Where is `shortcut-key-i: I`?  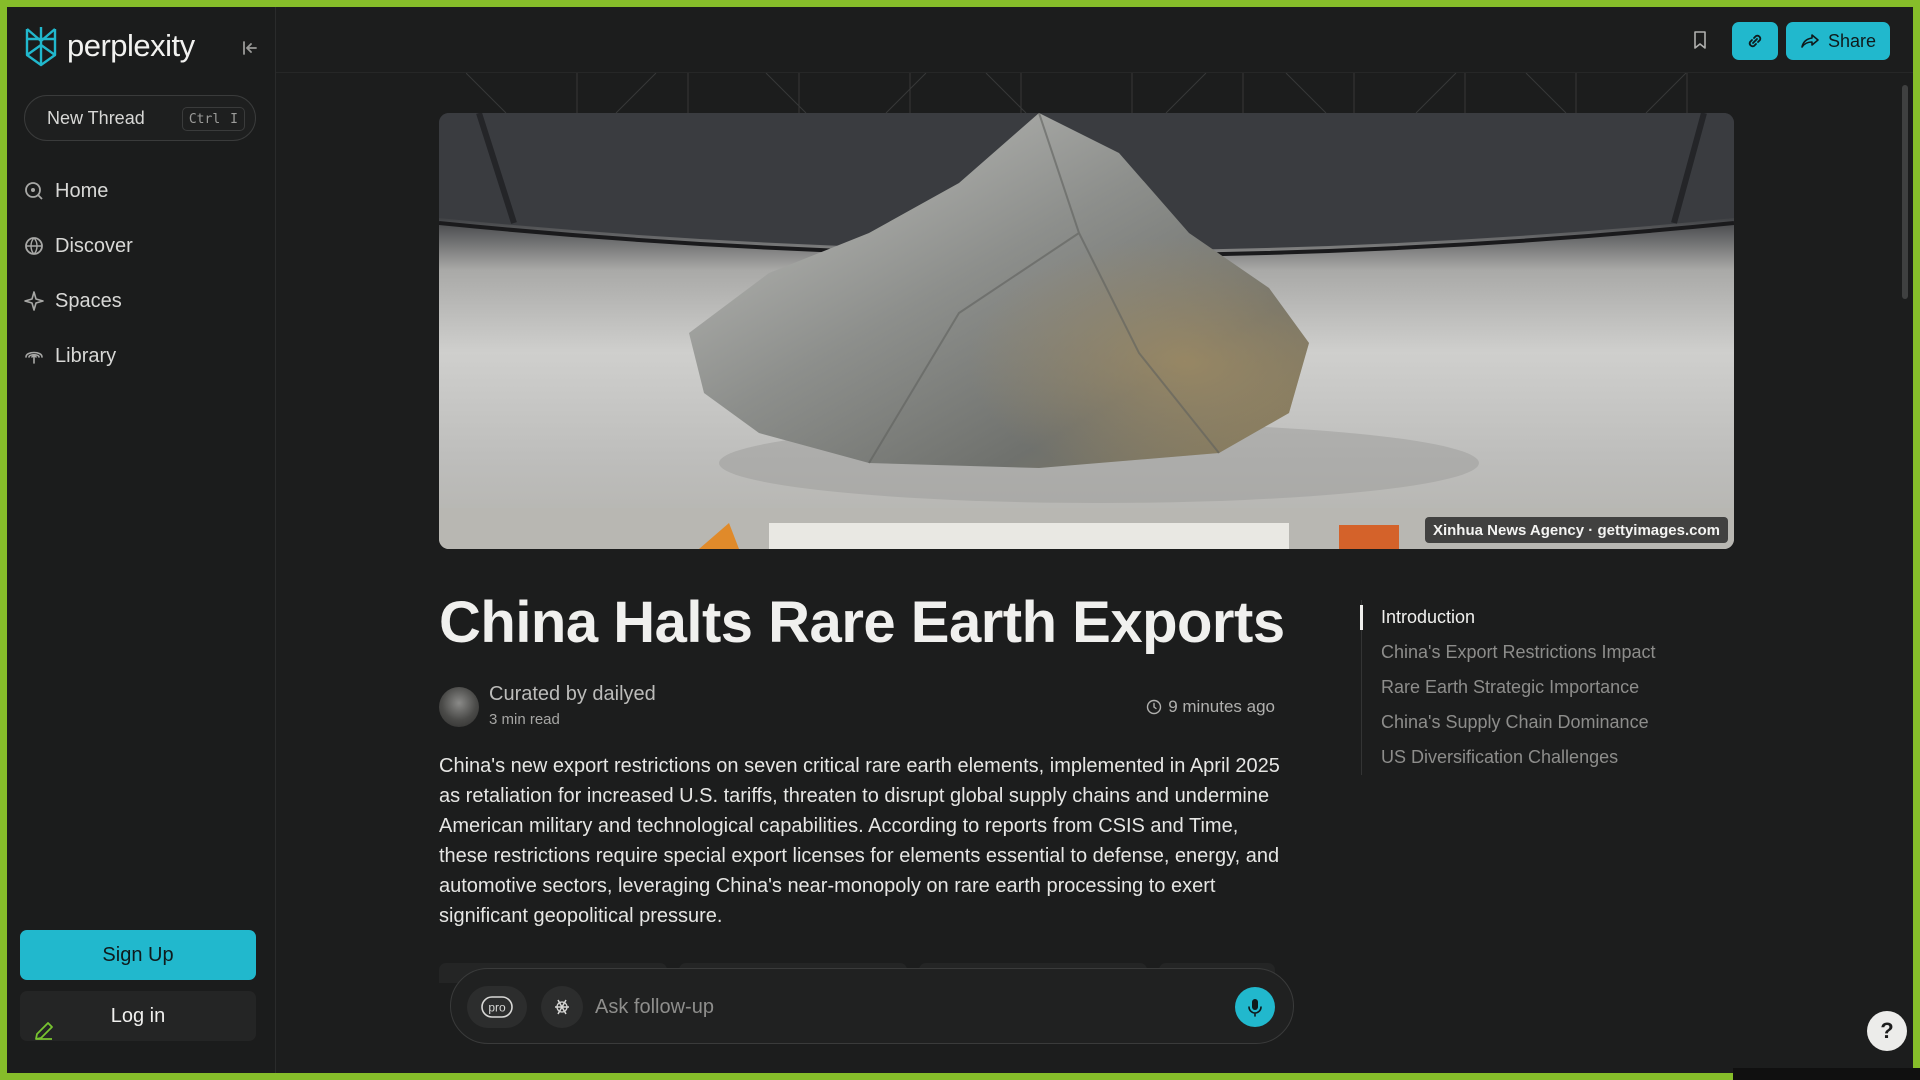 shortcut-key-i: I is located at coordinates (234, 119).